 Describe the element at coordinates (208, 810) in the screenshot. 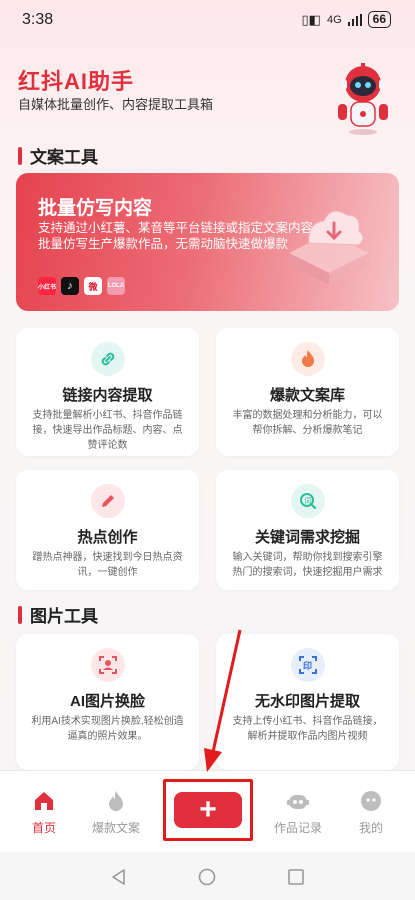

I see `annotation-highlight-box` at that location.